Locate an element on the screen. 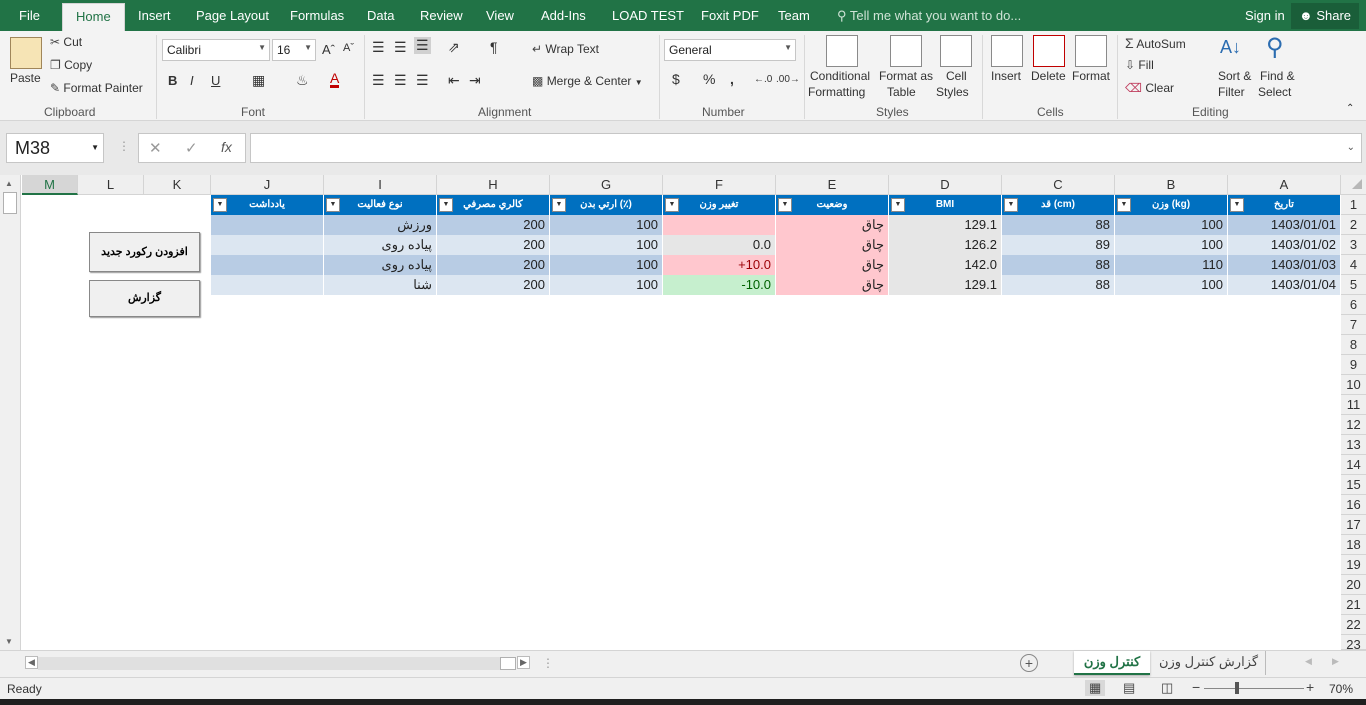 This screenshot has width=1366, height=705. sheet-nav-right-icon: ▶ is located at coordinates (1335, 661).